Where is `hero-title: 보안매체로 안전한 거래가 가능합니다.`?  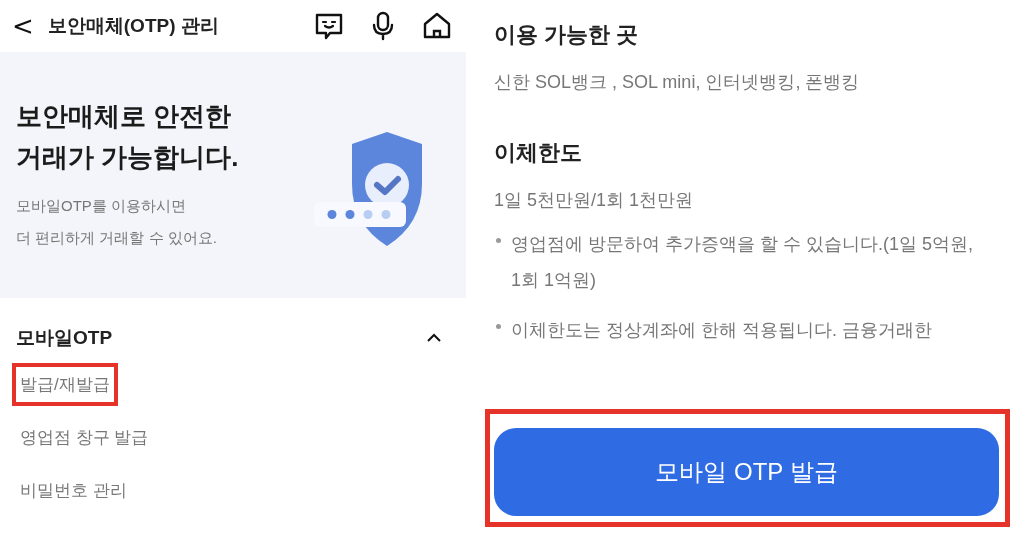 hero-title: 보안매체로 안전한 거래가 가능합니다. is located at coordinates (127, 137).